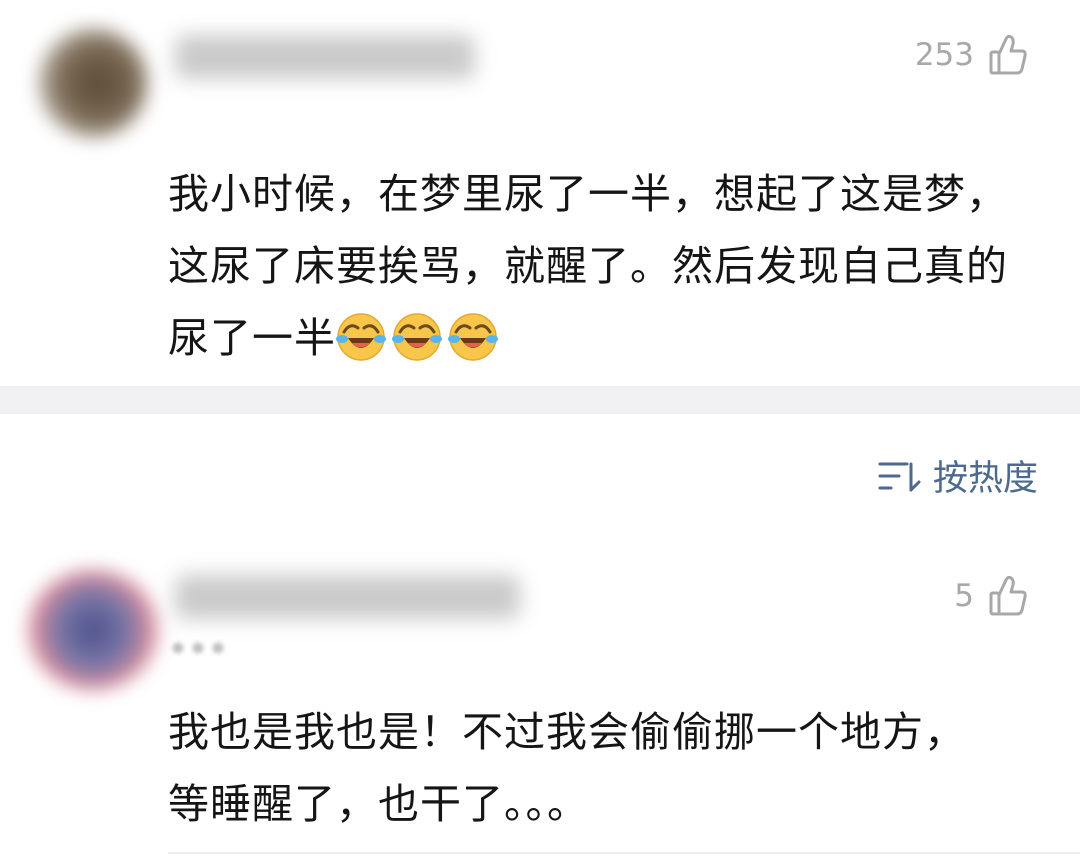 The height and width of the screenshot is (861, 1080). I want to click on comment-text: 我也是我也是！不过我会偷偷挪一个地方，等睡醒了，也干了。。。, so click(578, 768).